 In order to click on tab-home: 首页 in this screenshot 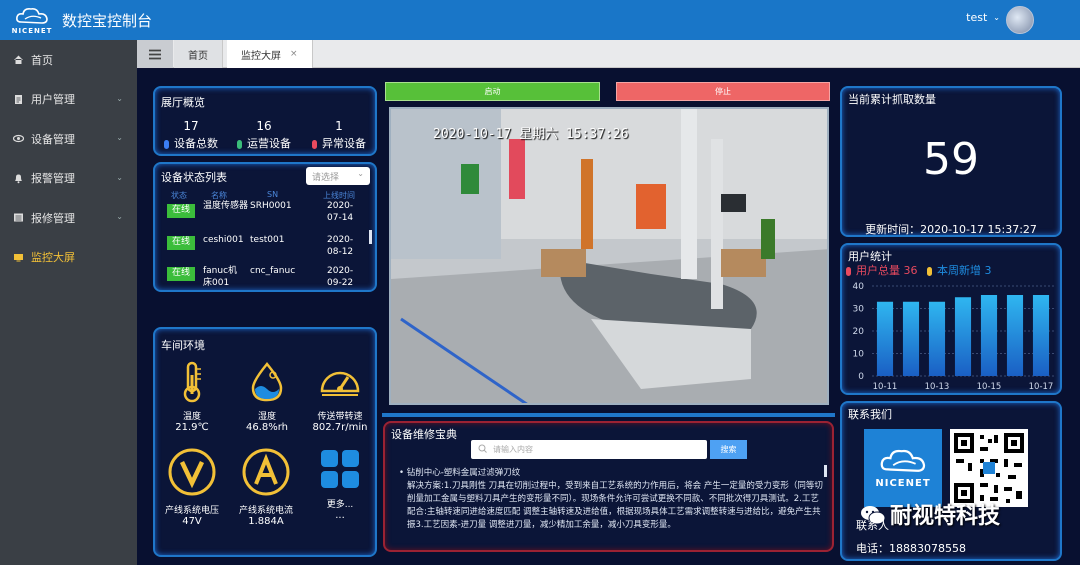, I will do `click(198, 54)`.